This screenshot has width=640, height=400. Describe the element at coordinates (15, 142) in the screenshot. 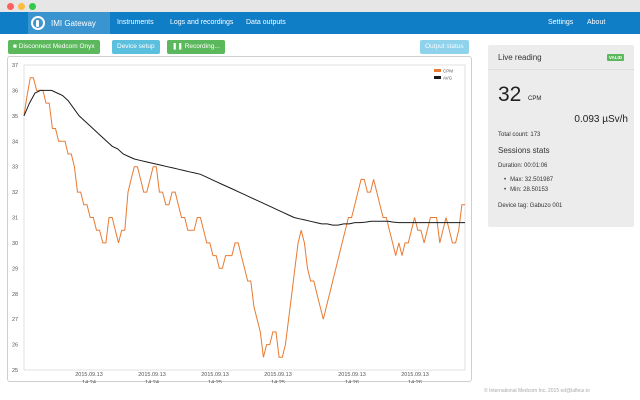

I see `y-tick-label: 34` at that location.